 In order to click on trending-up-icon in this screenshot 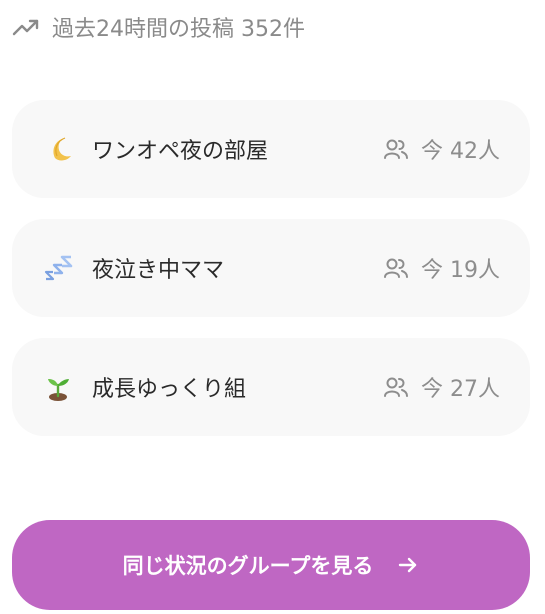, I will do `click(26, 27)`.